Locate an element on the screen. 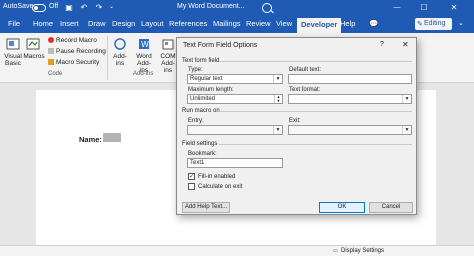 Image resolution: width=474 pixels, height=256 pixels. dialog-title: Text Form Field Options is located at coordinates (220, 45).